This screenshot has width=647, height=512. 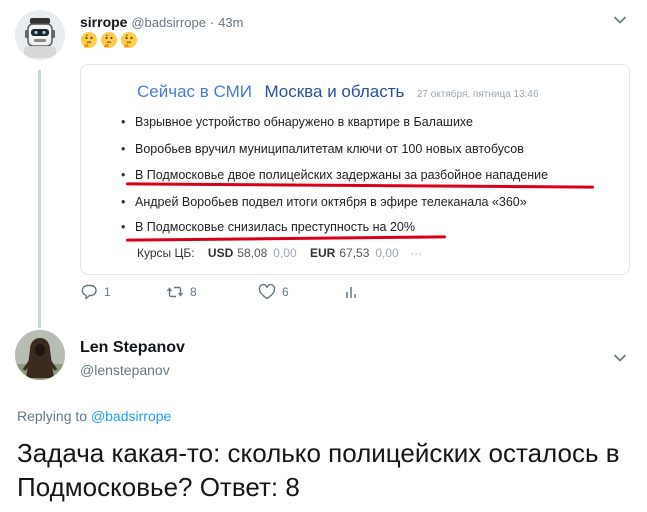 What do you see at coordinates (107, 292) in the screenshot?
I see `reply-count: 1` at bounding box center [107, 292].